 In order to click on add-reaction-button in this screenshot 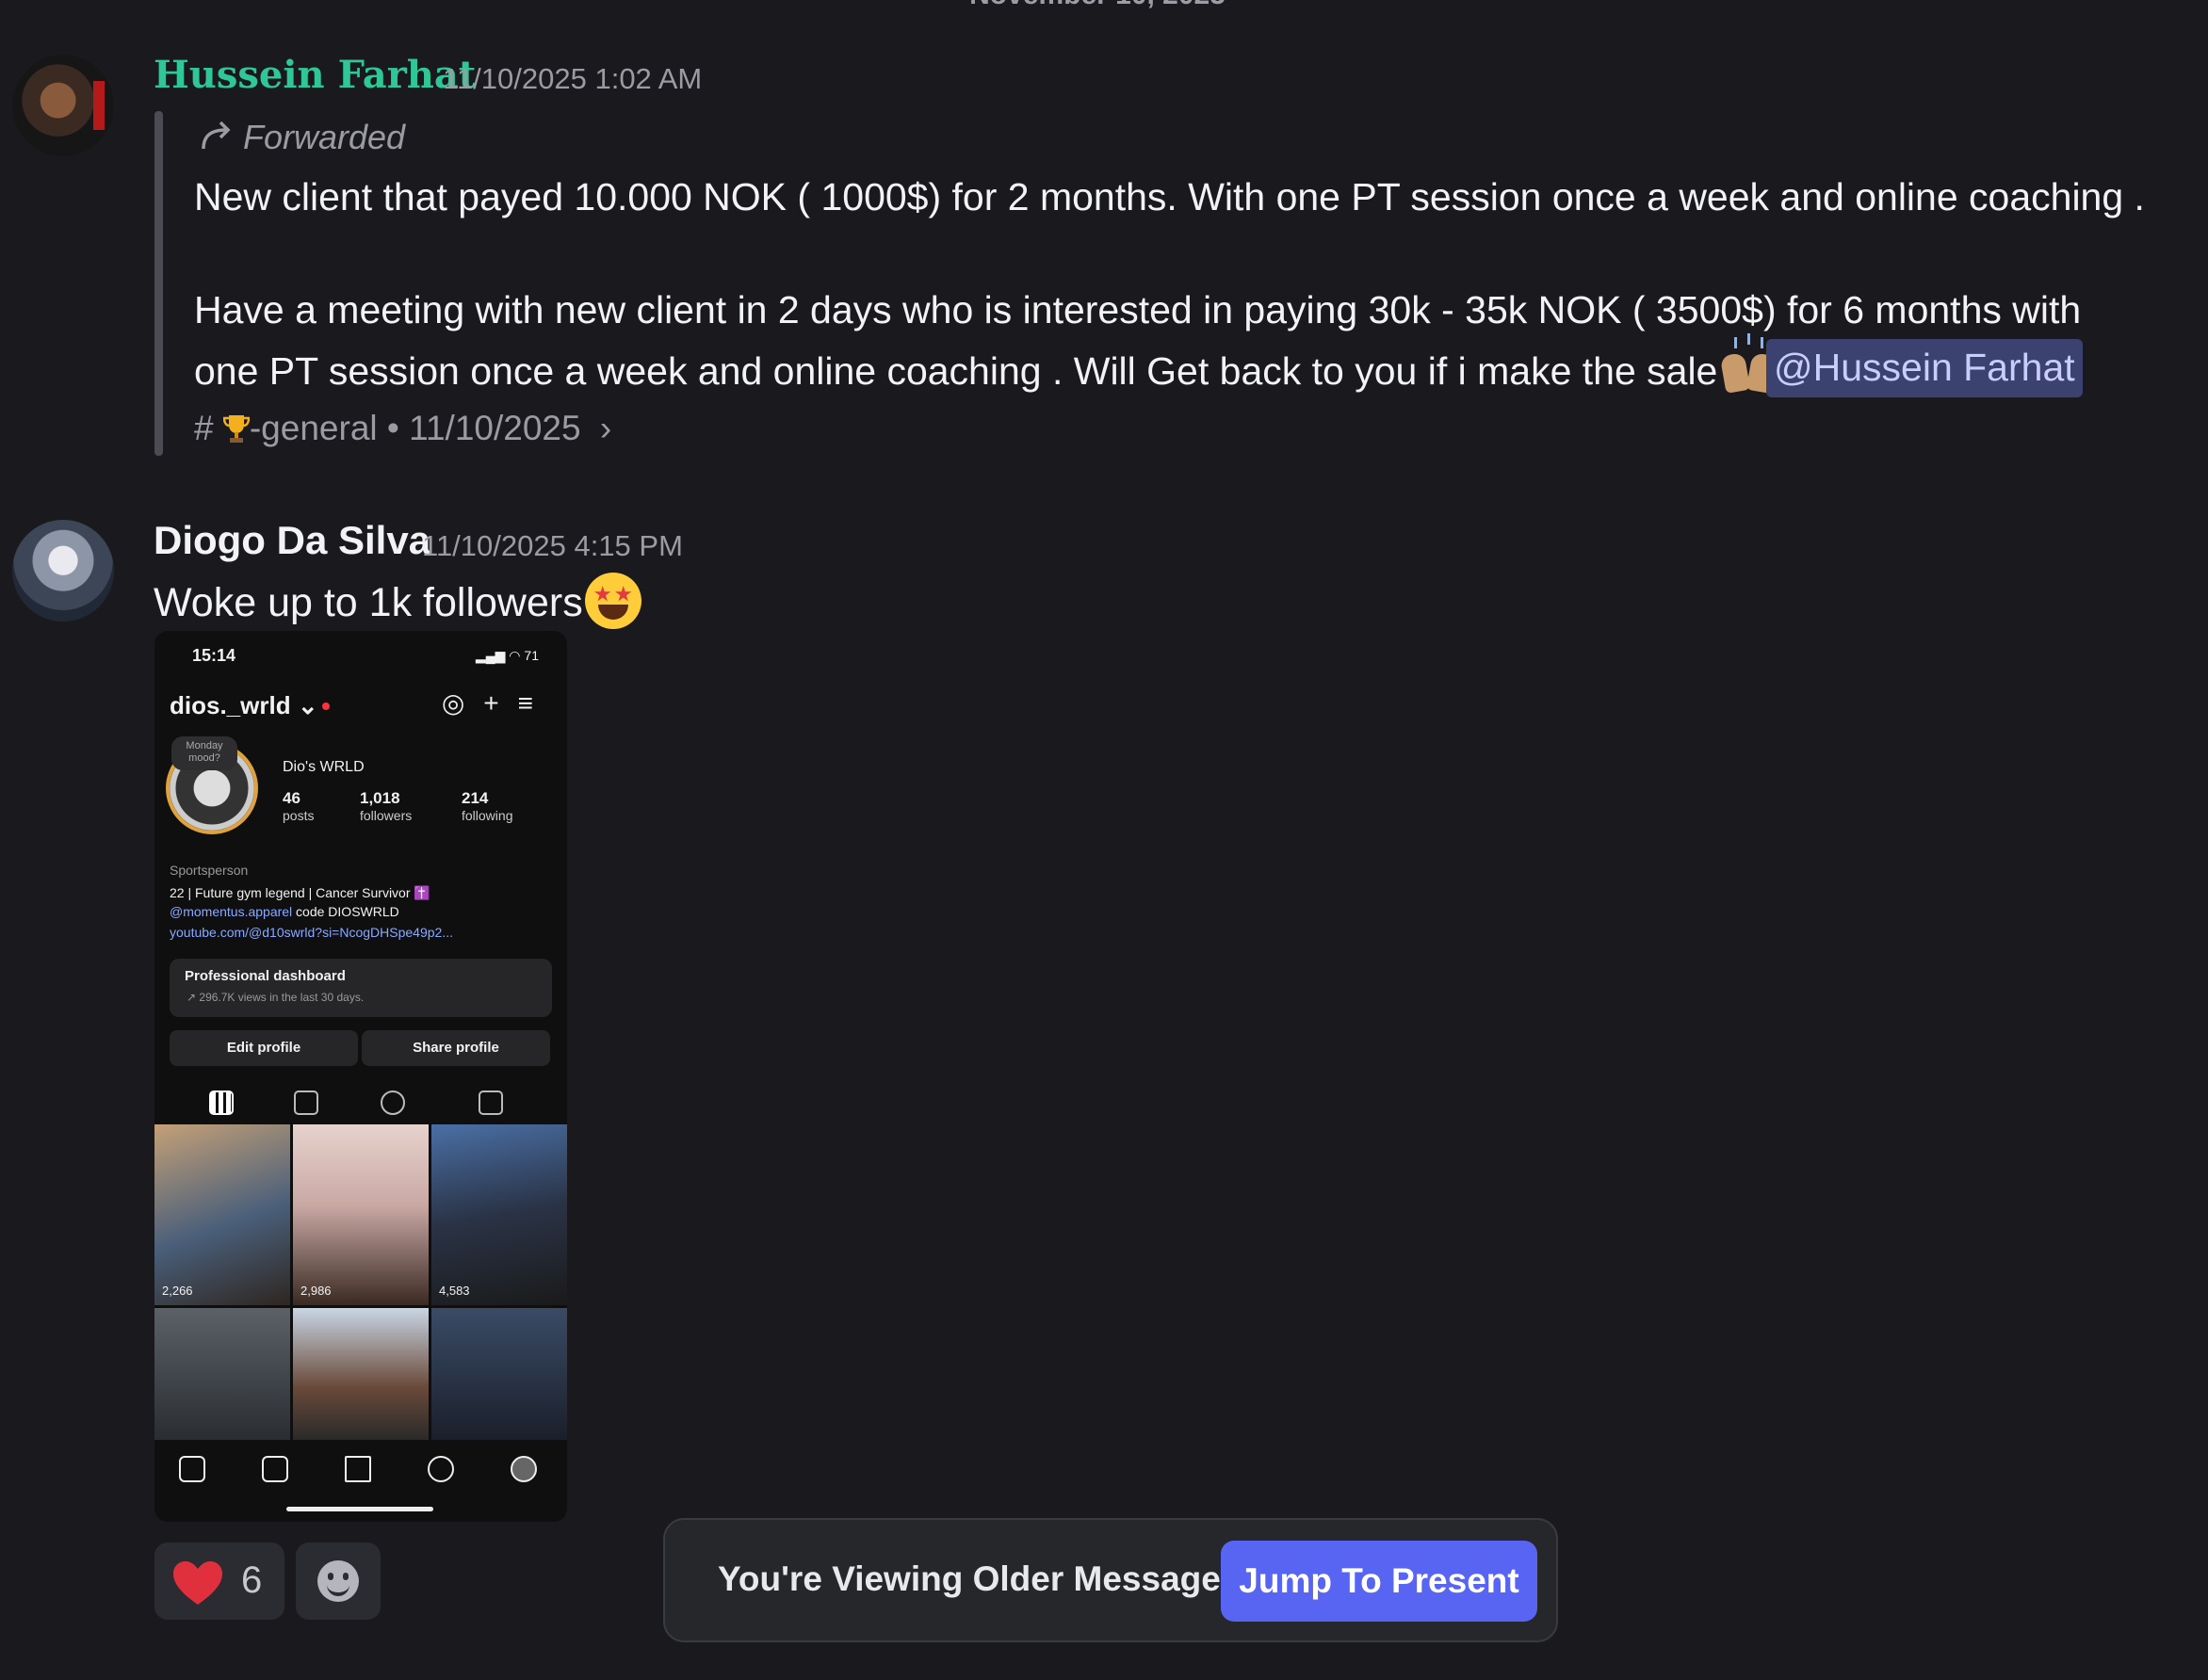, I will do `click(338, 1582)`.